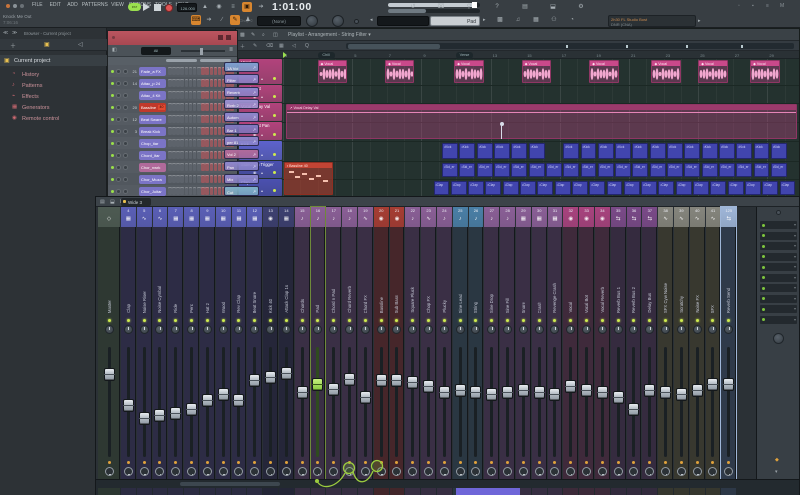 The height and width of the screenshot is (495, 800). What do you see at coordinates (241, 141) in the screenshot?
I see `automation-button-7: per 81 ↗` at bounding box center [241, 141].